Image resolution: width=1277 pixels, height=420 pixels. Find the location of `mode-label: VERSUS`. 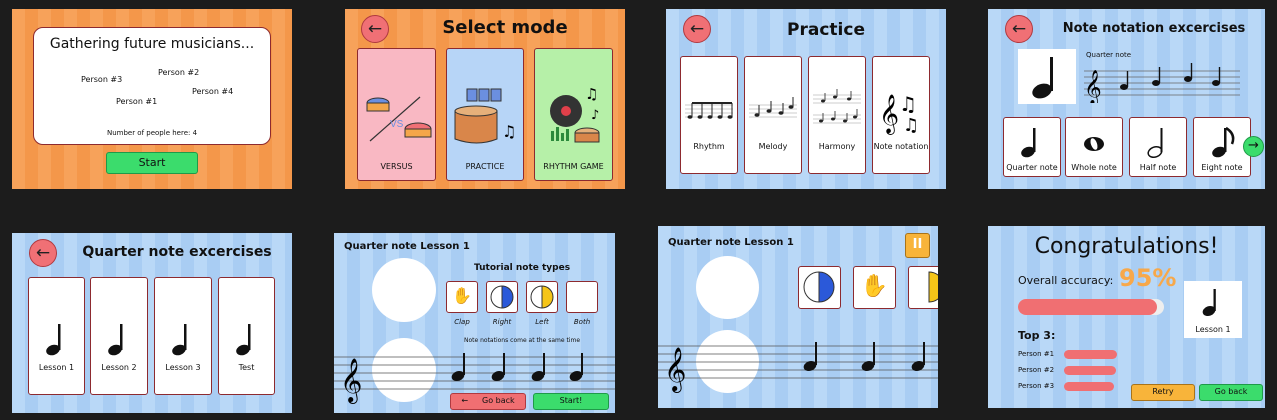

mode-label: VERSUS is located at coordinates (396, 166).